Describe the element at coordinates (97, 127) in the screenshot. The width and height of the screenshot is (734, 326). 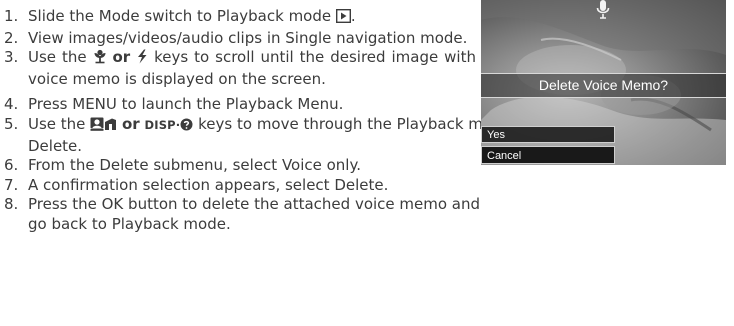
I see `face-detect-icon` at that location.